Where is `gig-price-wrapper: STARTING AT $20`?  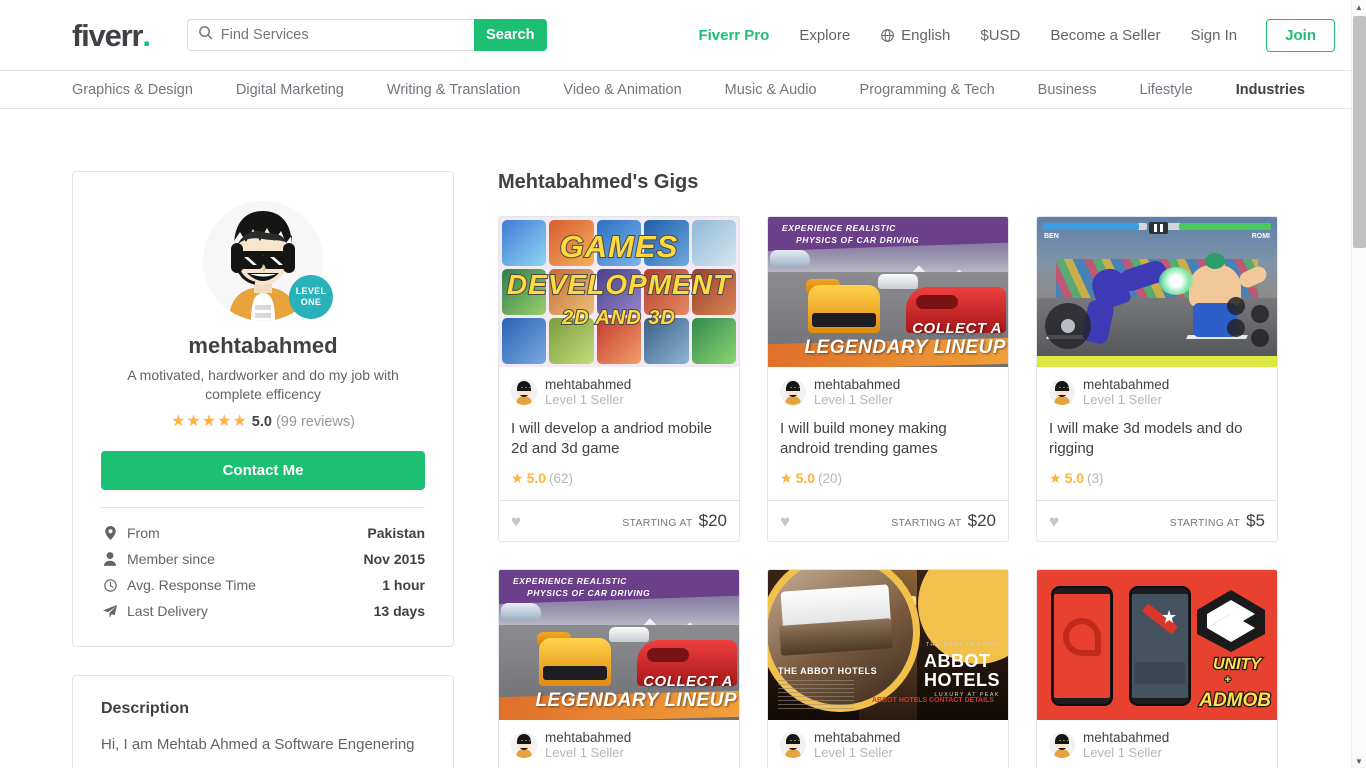 gig-price-wrapper: STARTING AT $20 is located at coordinates (674, 521).